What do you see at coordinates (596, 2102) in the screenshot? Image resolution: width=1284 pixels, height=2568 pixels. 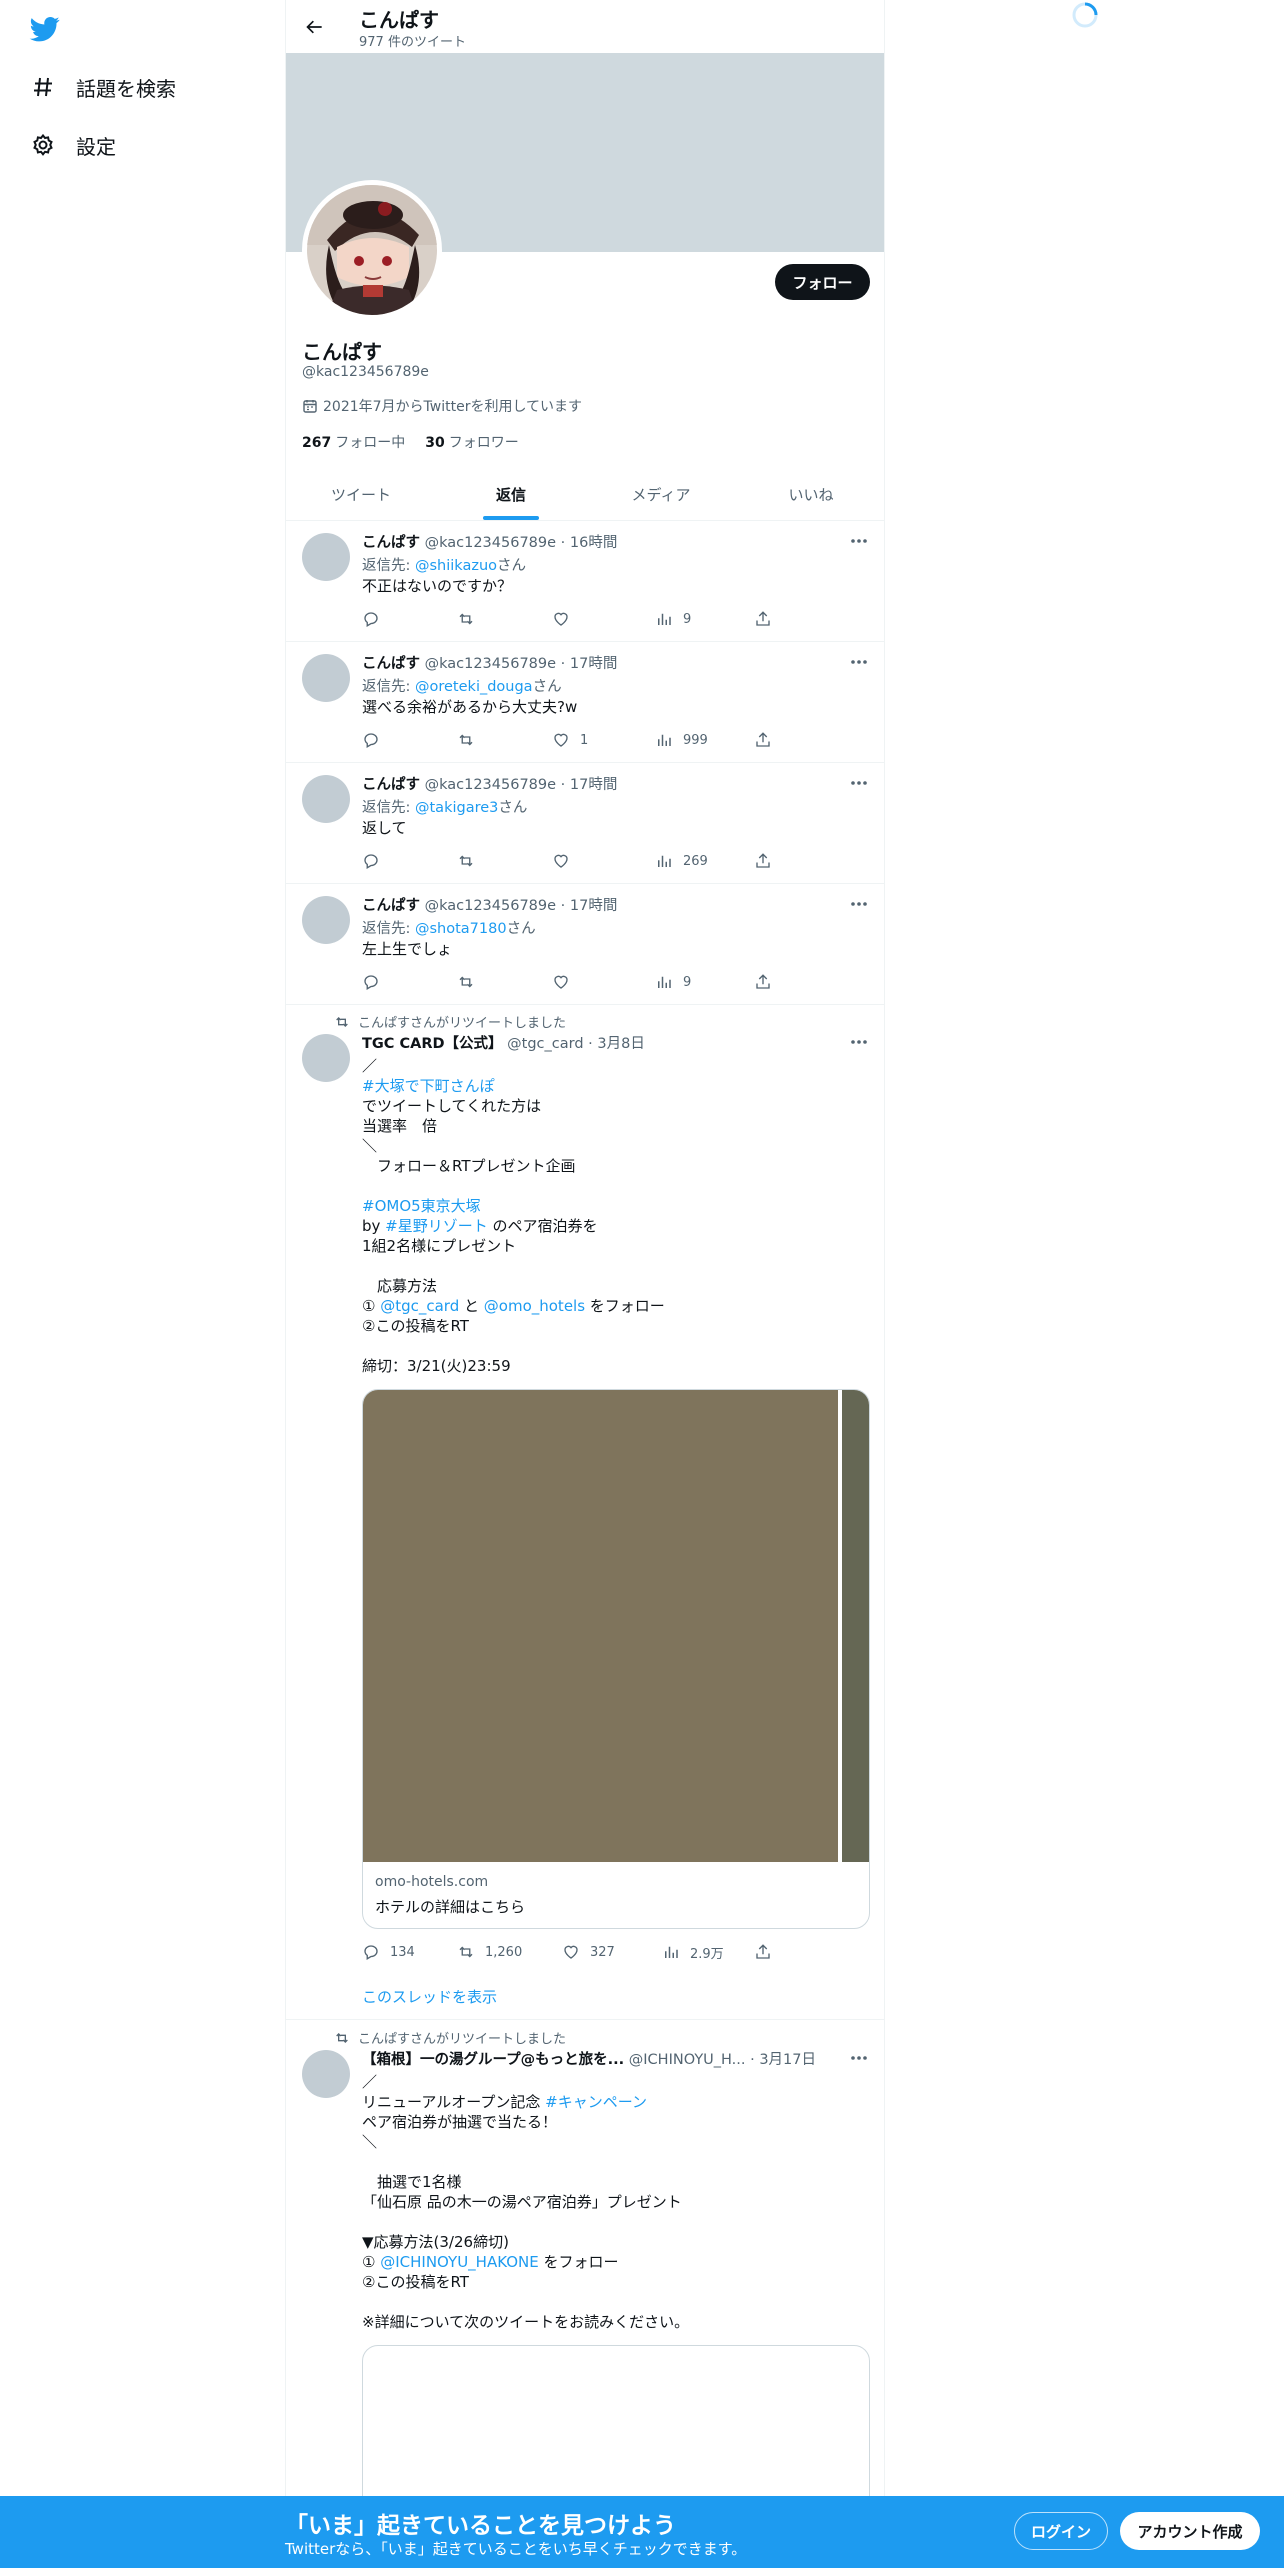 I see `hashtag-link: #キャンペーン` at bounding box center [596, 2102].